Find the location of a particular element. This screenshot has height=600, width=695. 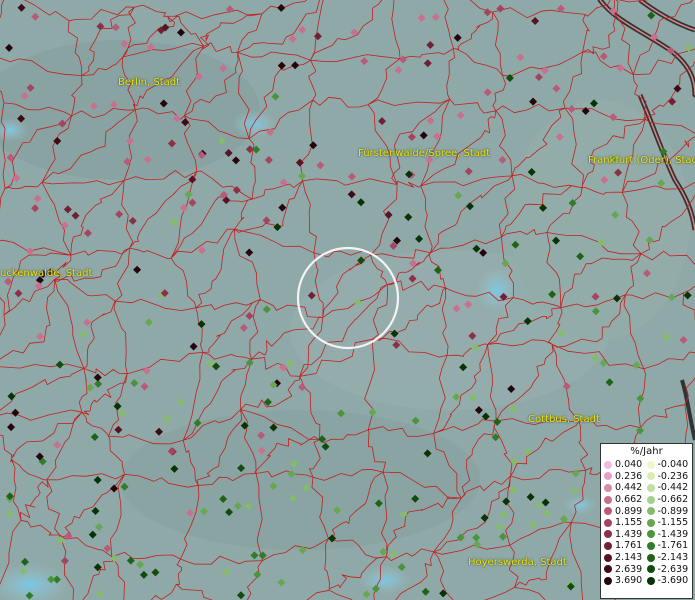

legend-value: -1.761 is located at coordinates (673, 546).